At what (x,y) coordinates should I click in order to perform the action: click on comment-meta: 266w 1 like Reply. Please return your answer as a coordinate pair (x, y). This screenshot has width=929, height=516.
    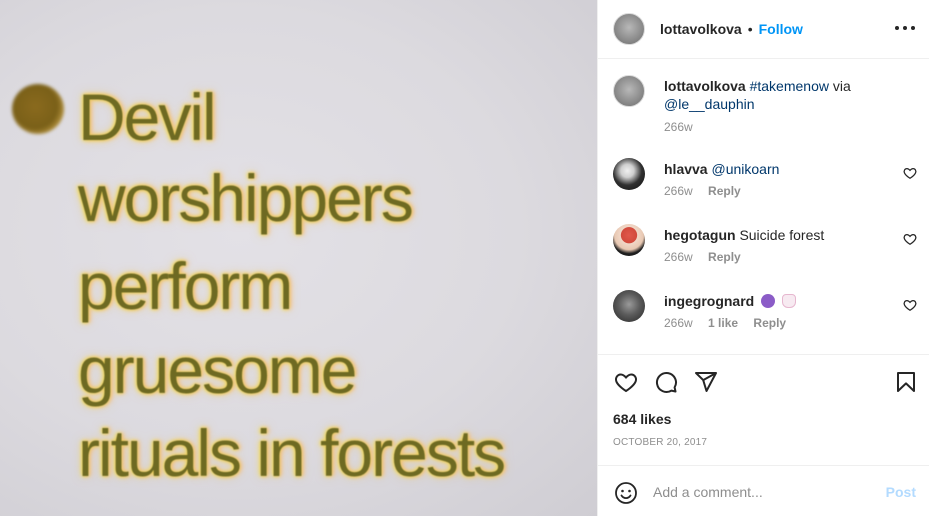
    Looking at the image, I should click on (725, 323).